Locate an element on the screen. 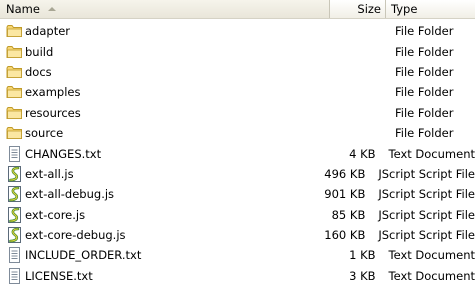  file-name-cell: examples is located at coordinates (165, 92).